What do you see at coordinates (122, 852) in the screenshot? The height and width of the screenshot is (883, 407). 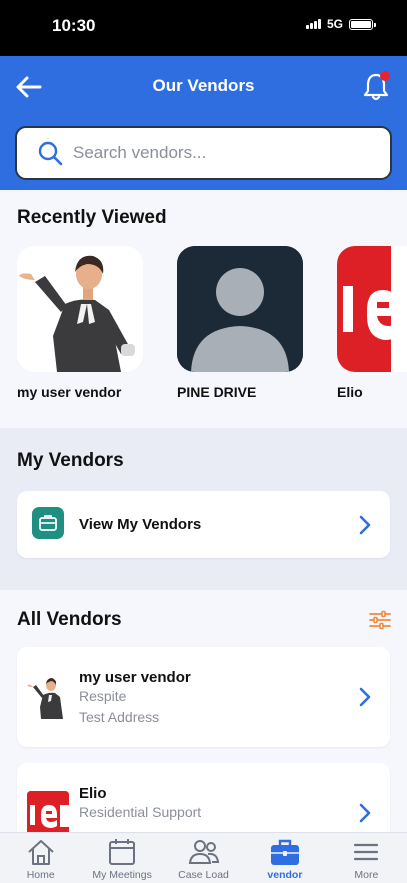 I see `calendar-icon` at bounding box center [122, 852].